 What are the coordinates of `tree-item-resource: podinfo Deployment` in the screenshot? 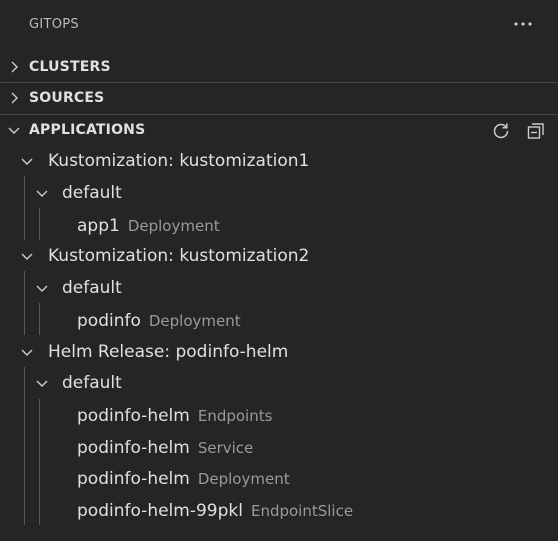 It's located at (279, 321).